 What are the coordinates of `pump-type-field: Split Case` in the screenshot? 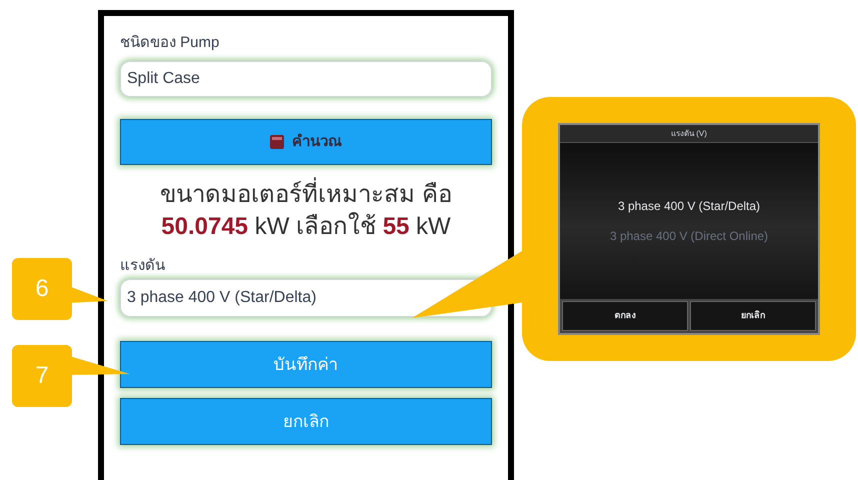 It's located at (306, 79).